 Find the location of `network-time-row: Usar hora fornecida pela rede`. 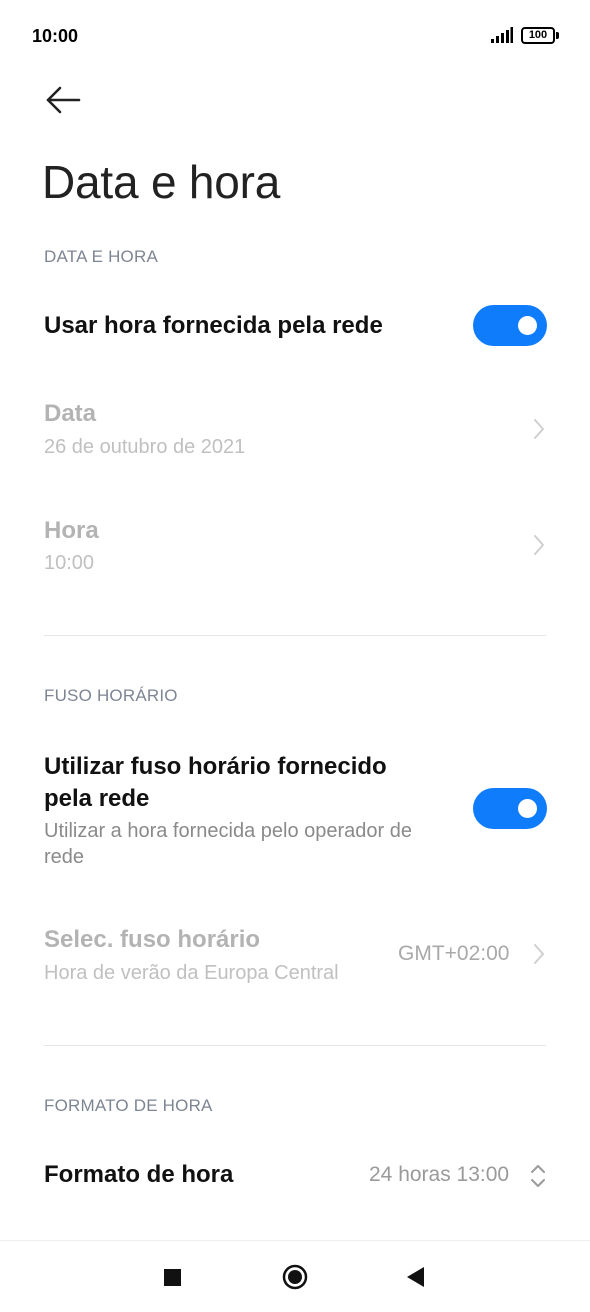

network-time-row: Usar hora fornecida pela rede is located at coordinates (295, 326).